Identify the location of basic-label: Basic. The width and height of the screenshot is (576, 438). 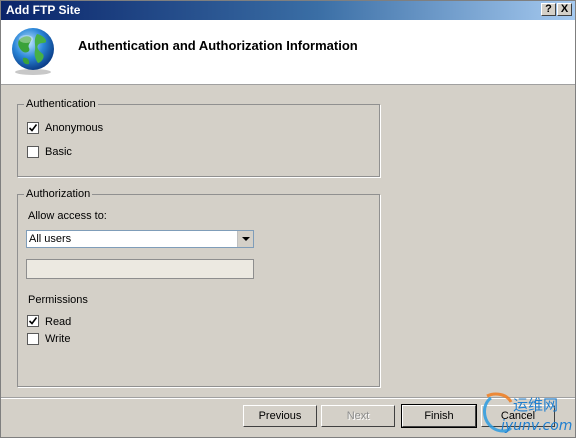
(58, 152).